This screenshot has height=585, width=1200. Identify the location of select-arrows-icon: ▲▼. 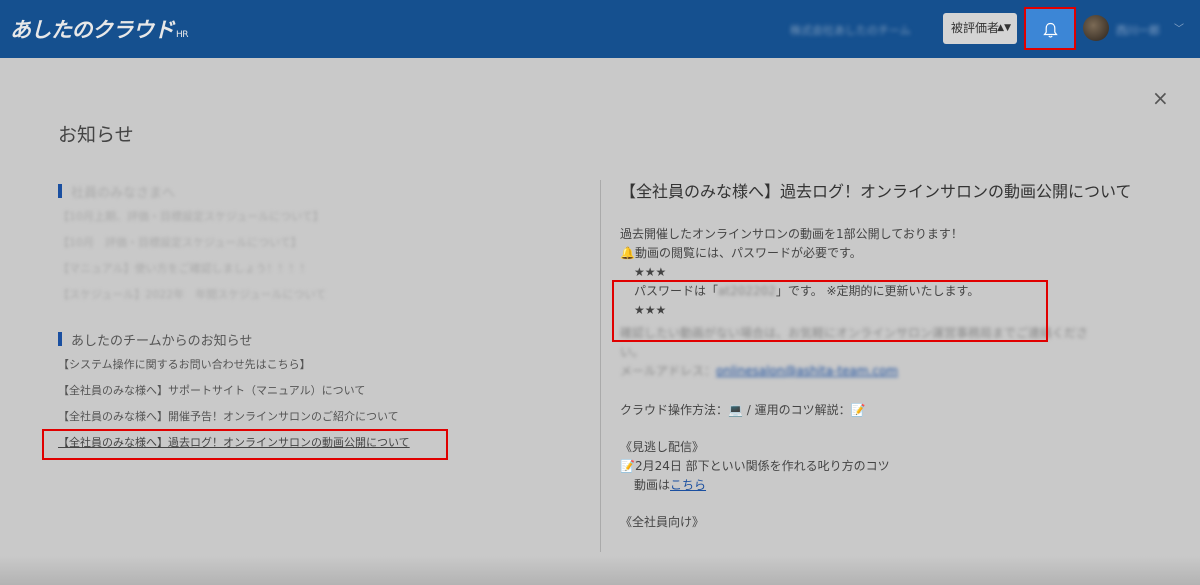
(1004, 28).